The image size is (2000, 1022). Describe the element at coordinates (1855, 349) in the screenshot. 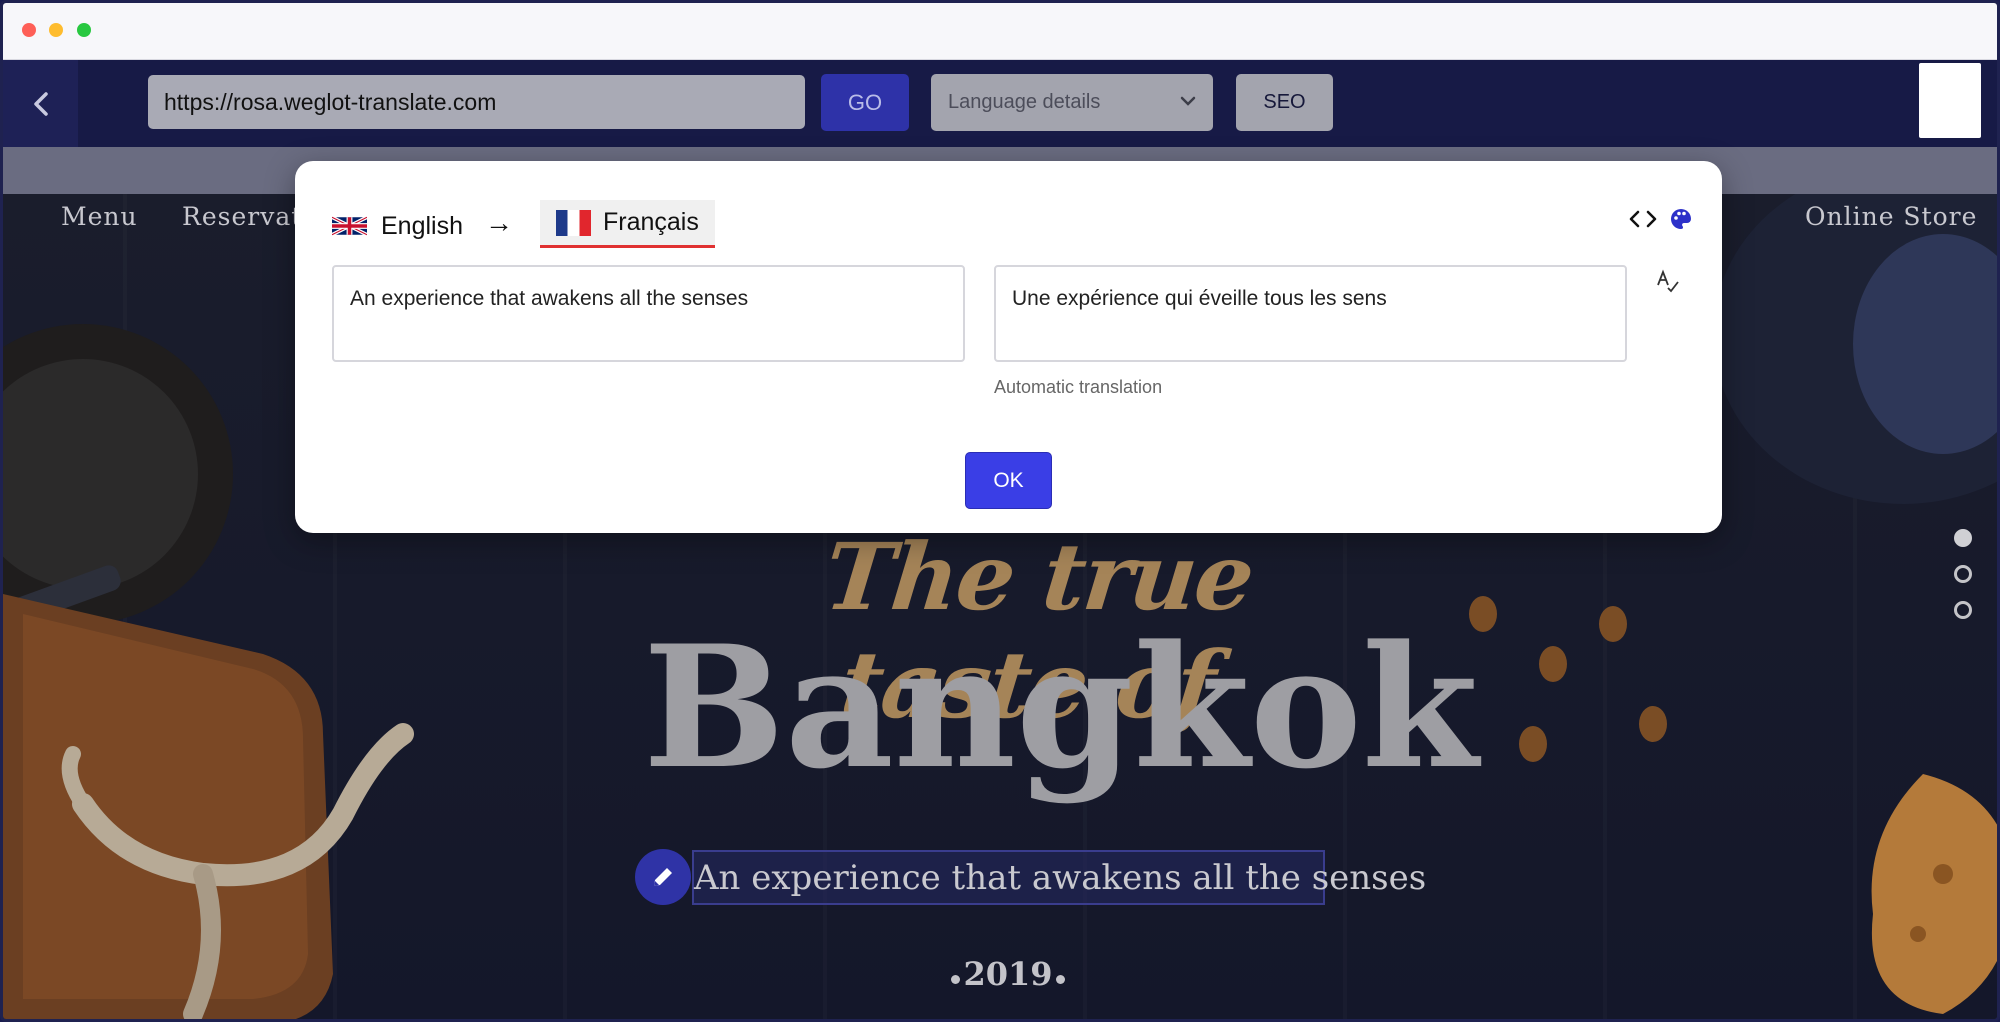

I see `bowl-image` at that location.